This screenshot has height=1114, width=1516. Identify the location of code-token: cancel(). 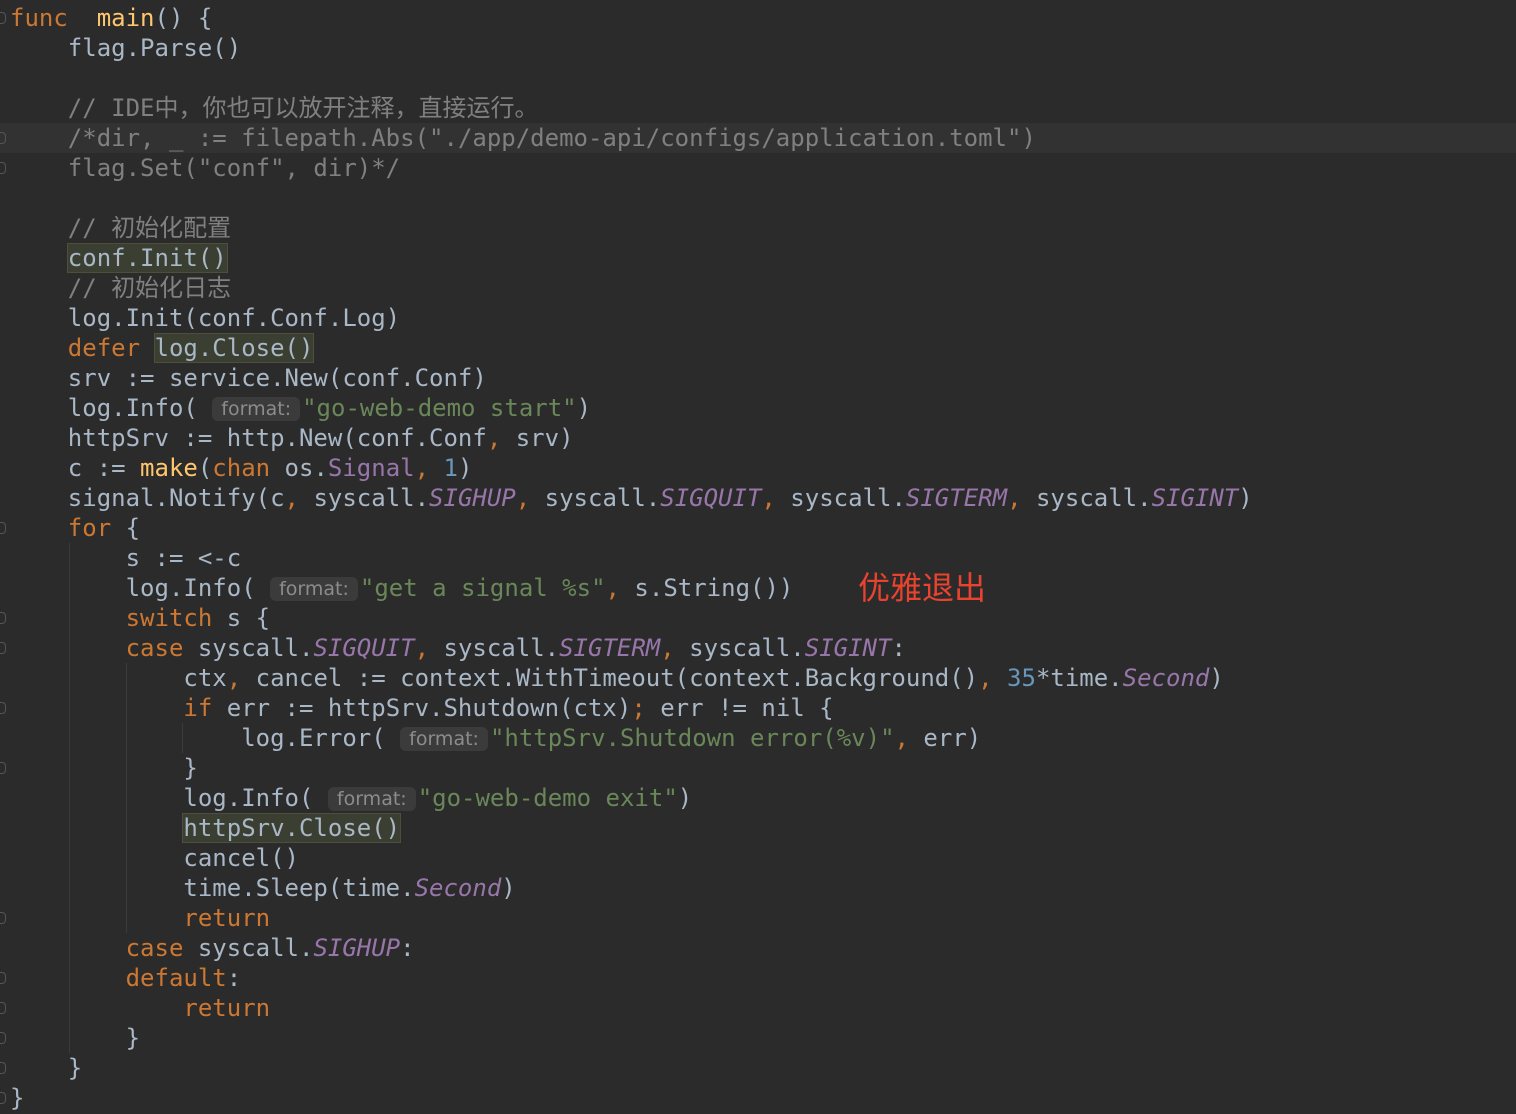
(154, 858).